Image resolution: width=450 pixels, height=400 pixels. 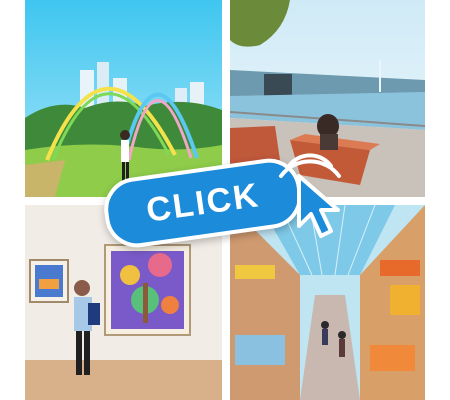 I want to click on click-button-label: CLICK, so click(x=202, y=202).